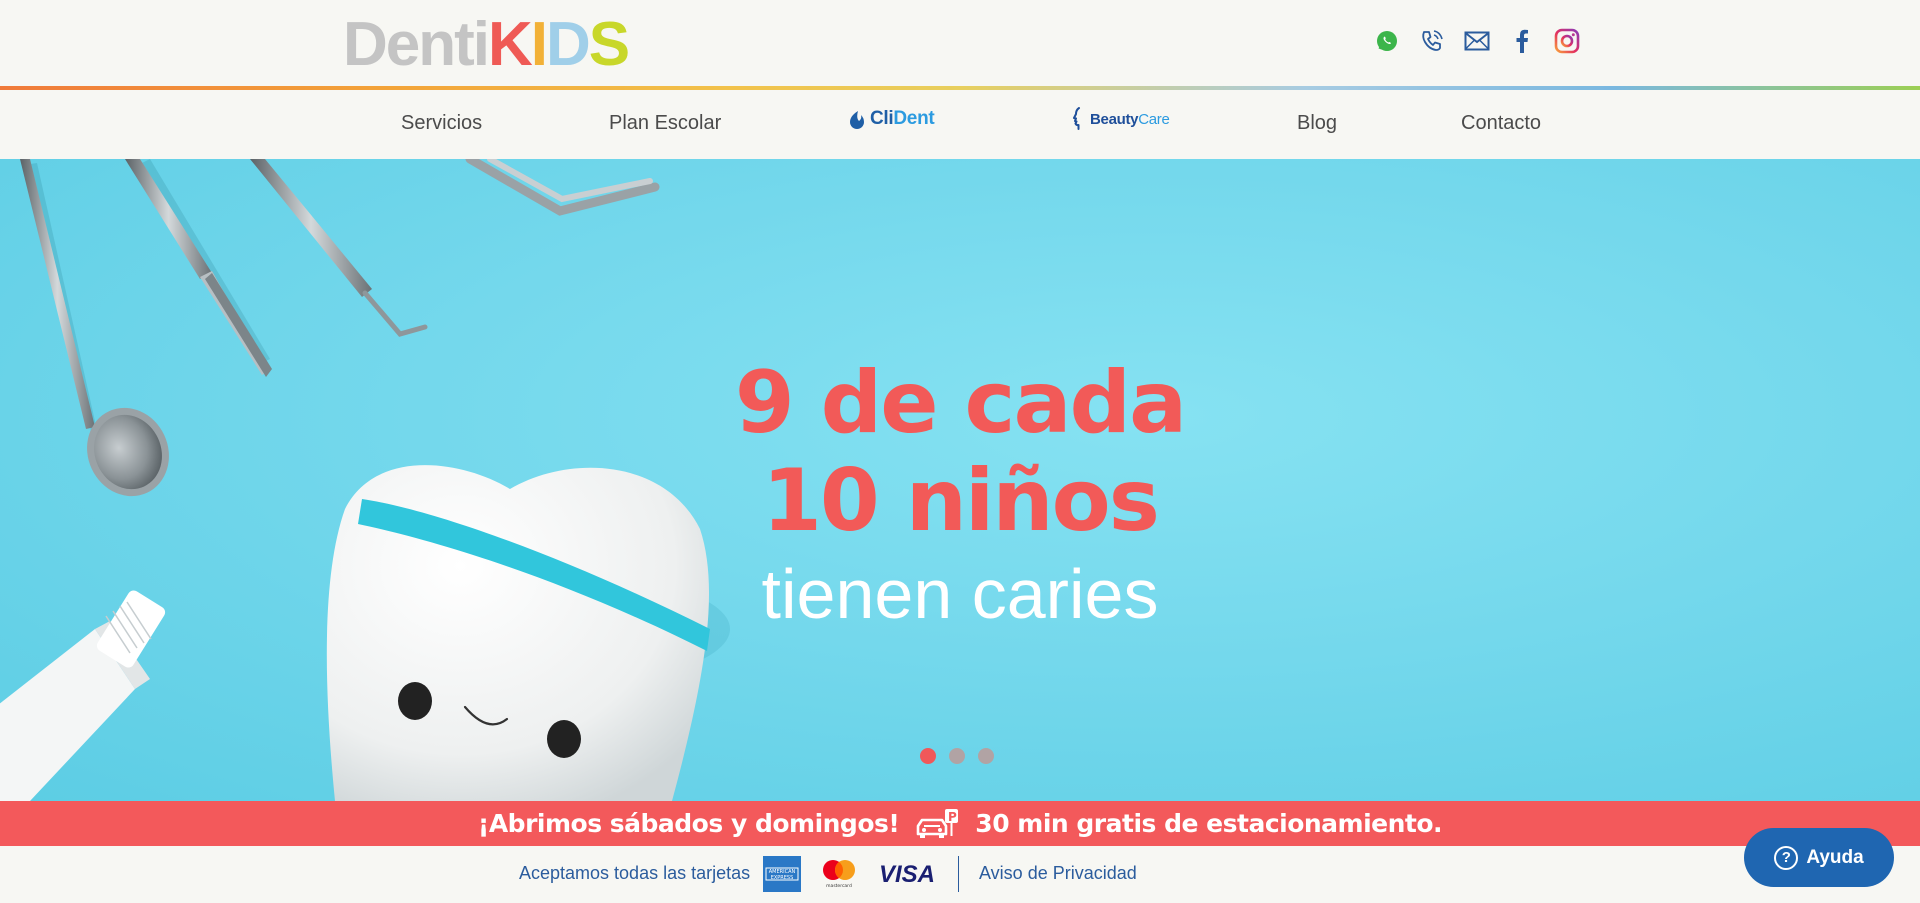 The image size is (1920, 903). I want to click on whatsapp-icon, so click(1387, 41).